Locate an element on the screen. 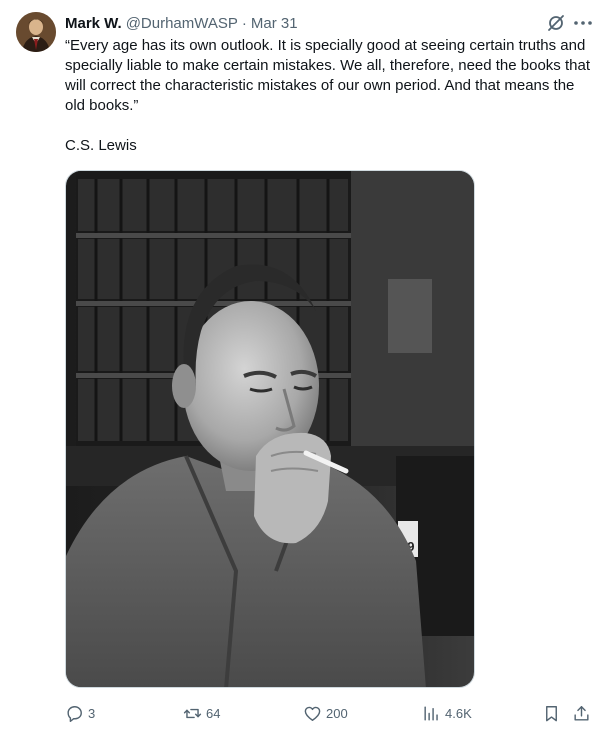 The width and height of the screenshot is (609, 734). author-name: Mark W. is located at coordinates (93, 23).